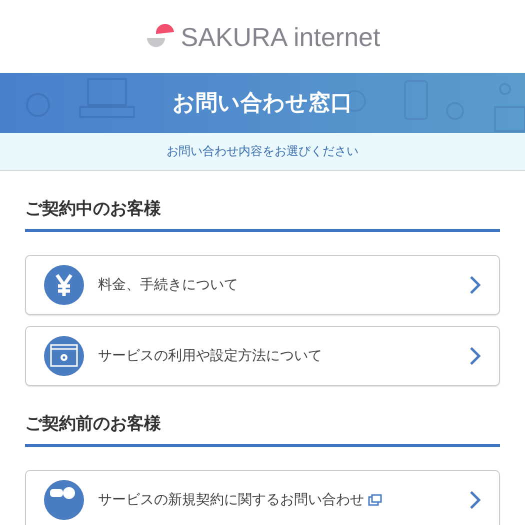 Image resolution: width=525 pixels, height=525 pixels. Describe the element at coordinates (280, 37) in the screenshot. I see `logo-text: SAKURA internet` at that location.